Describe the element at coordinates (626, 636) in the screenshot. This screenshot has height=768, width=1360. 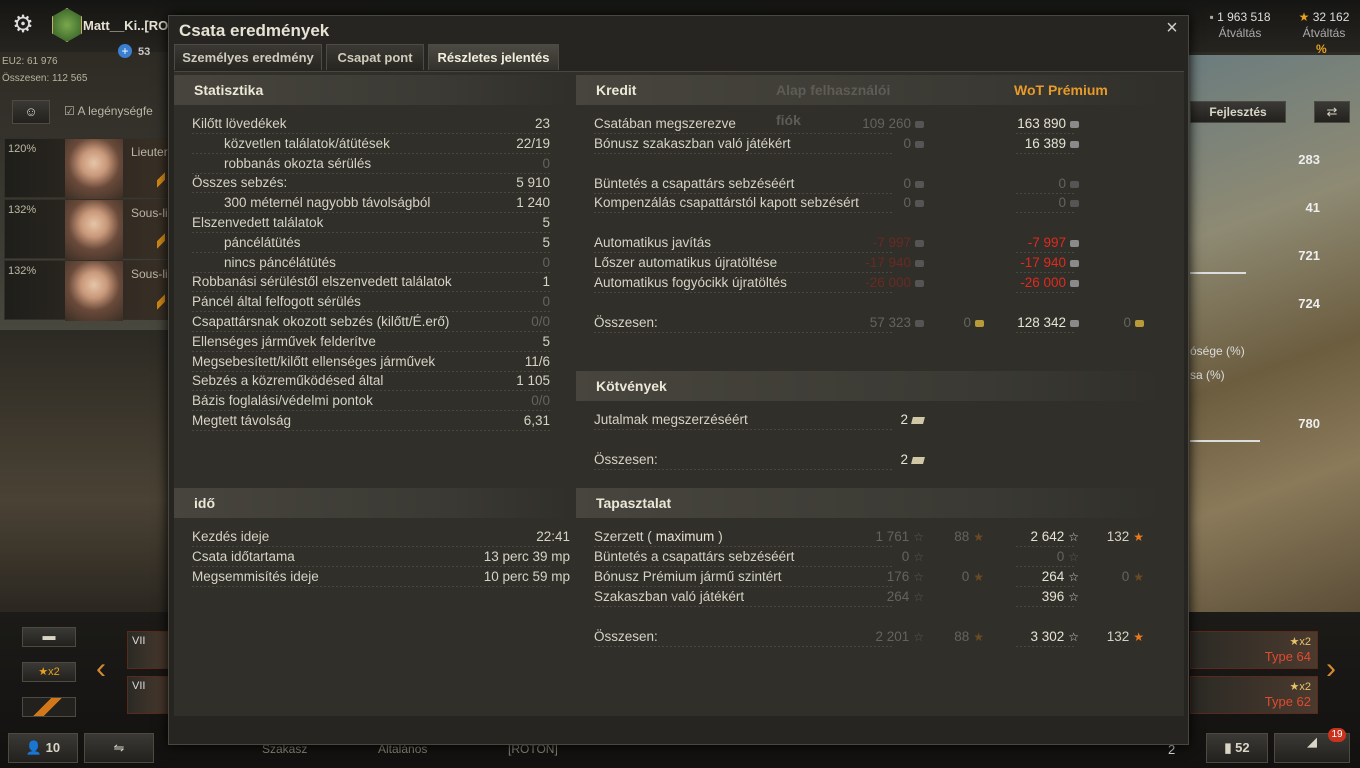
I see `xp-label: Összesen:` at that location.